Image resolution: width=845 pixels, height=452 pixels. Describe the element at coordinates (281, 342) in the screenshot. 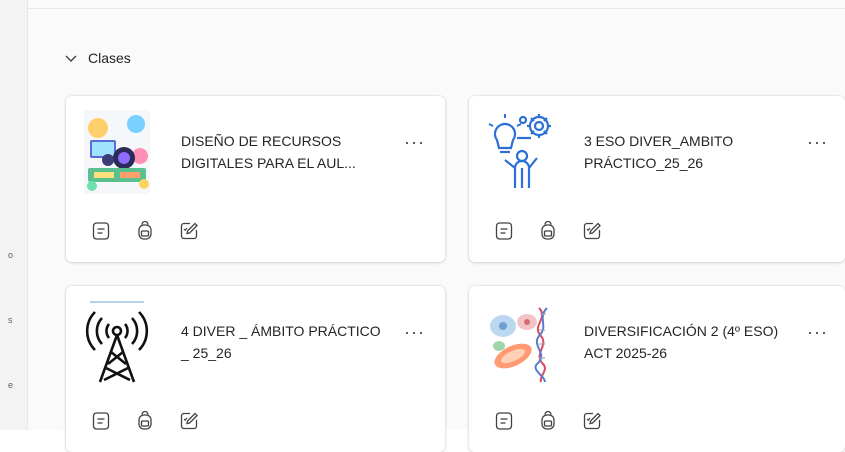

I see `class-title: 4 DIVER _ ÁMBITO PRÁCTICO _ 25_26` at that location.